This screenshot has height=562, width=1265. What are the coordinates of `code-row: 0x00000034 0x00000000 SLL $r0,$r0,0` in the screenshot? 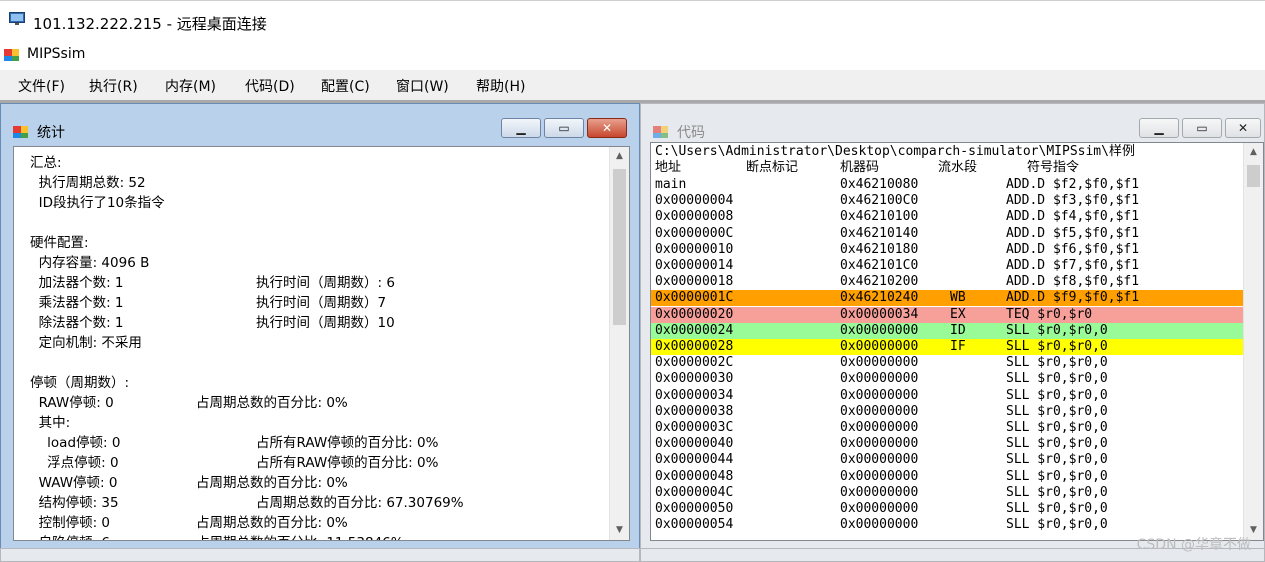 It's located at (947, 396).